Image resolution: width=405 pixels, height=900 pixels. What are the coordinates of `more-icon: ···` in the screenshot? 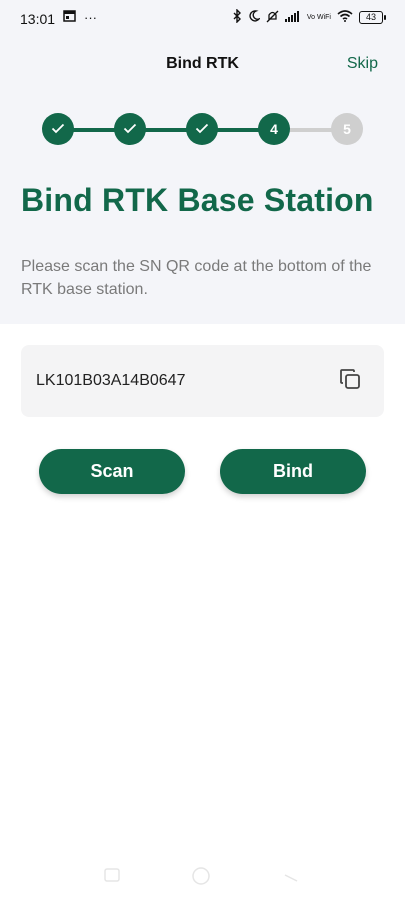 It's located at (90, 17).